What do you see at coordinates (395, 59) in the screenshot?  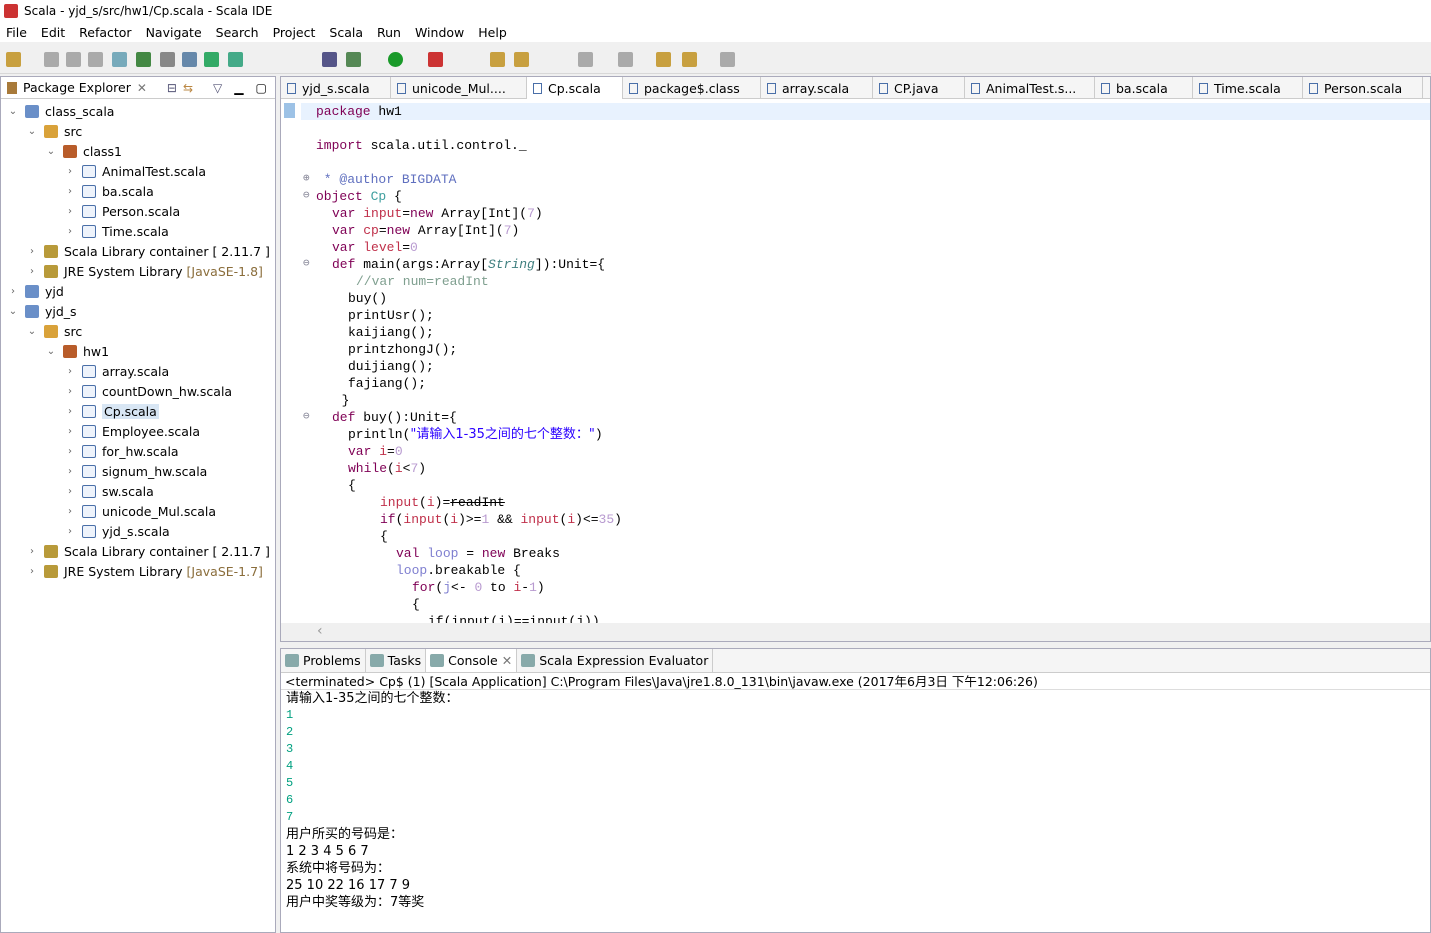 I see `run-icon` at bounding box center [395, 59].